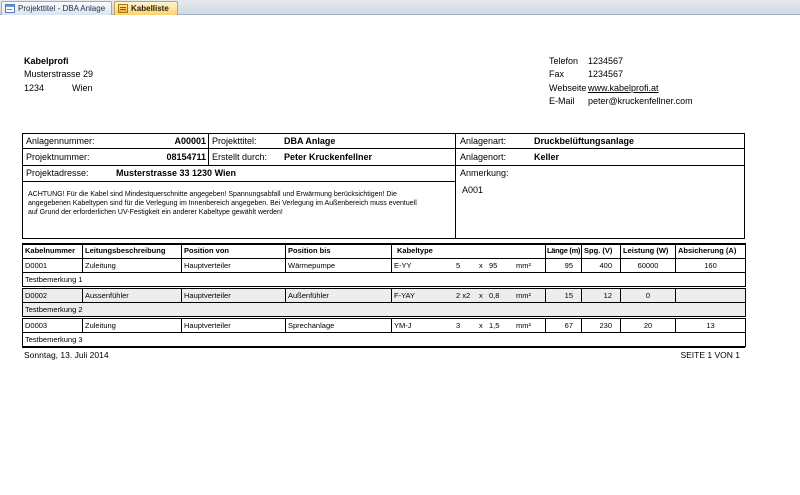 The width and height of the screenshot is (800, 495). Describe the element at coordinates (468, 265) in the screenshot. I see `kabeltype-cell: E-YY 5 x 95 mm²` at that location.